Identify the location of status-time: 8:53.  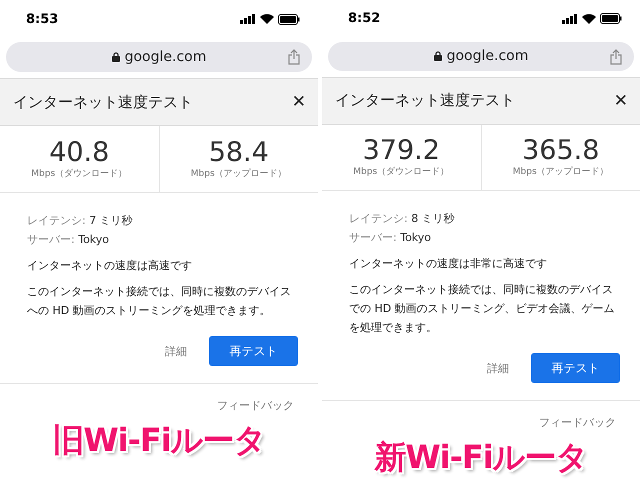
(42, 19).